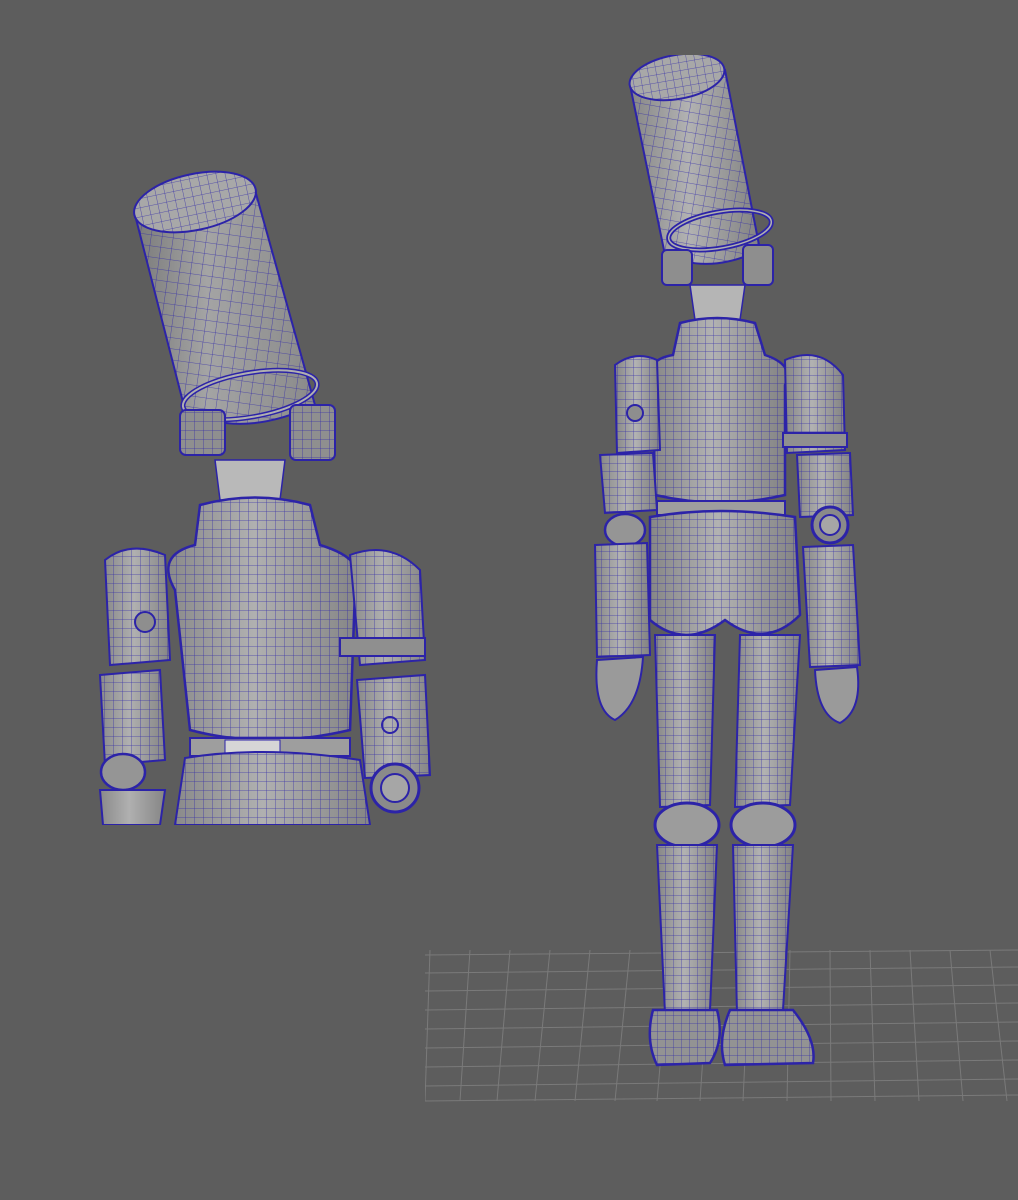 This screenshot has width=1018, height=1200. What do you see at coordinates (269, 660) in the screenshot?
I see `torso-back` at bounding box center [269, 660].